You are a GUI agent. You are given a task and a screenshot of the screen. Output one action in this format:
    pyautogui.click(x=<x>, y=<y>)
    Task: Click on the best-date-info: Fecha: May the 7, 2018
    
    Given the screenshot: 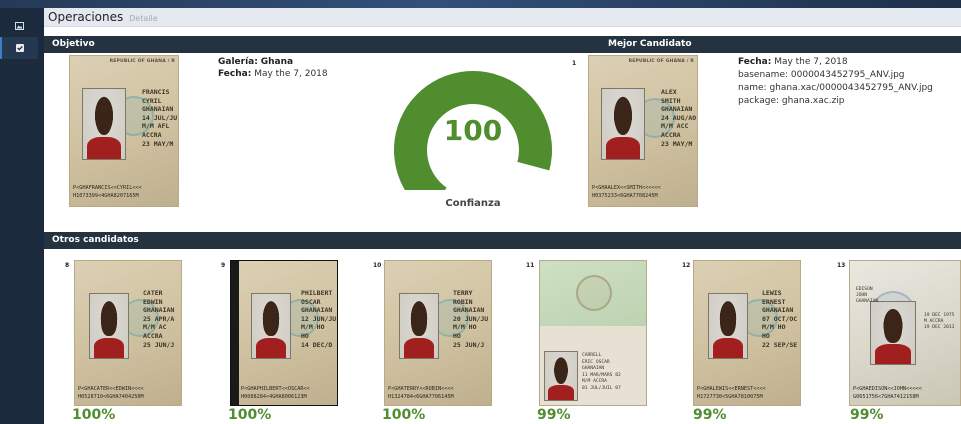 What is the action you would take?
    pyautogui.click(x=793, y=62)
    